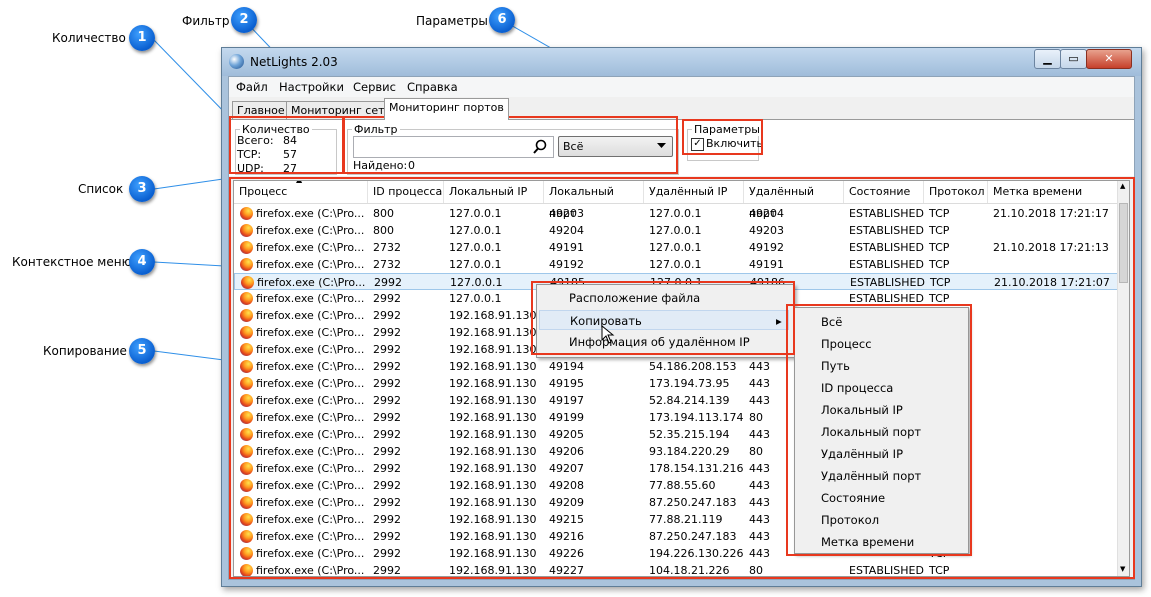 Image resolution: width=1151 pixels, height=597 pixels. What do you see at coordinates (1051, 247) in the screenshot?
I see `table-cell: 21.10.2018 17:21:13` at bounding box center [1051, 247].